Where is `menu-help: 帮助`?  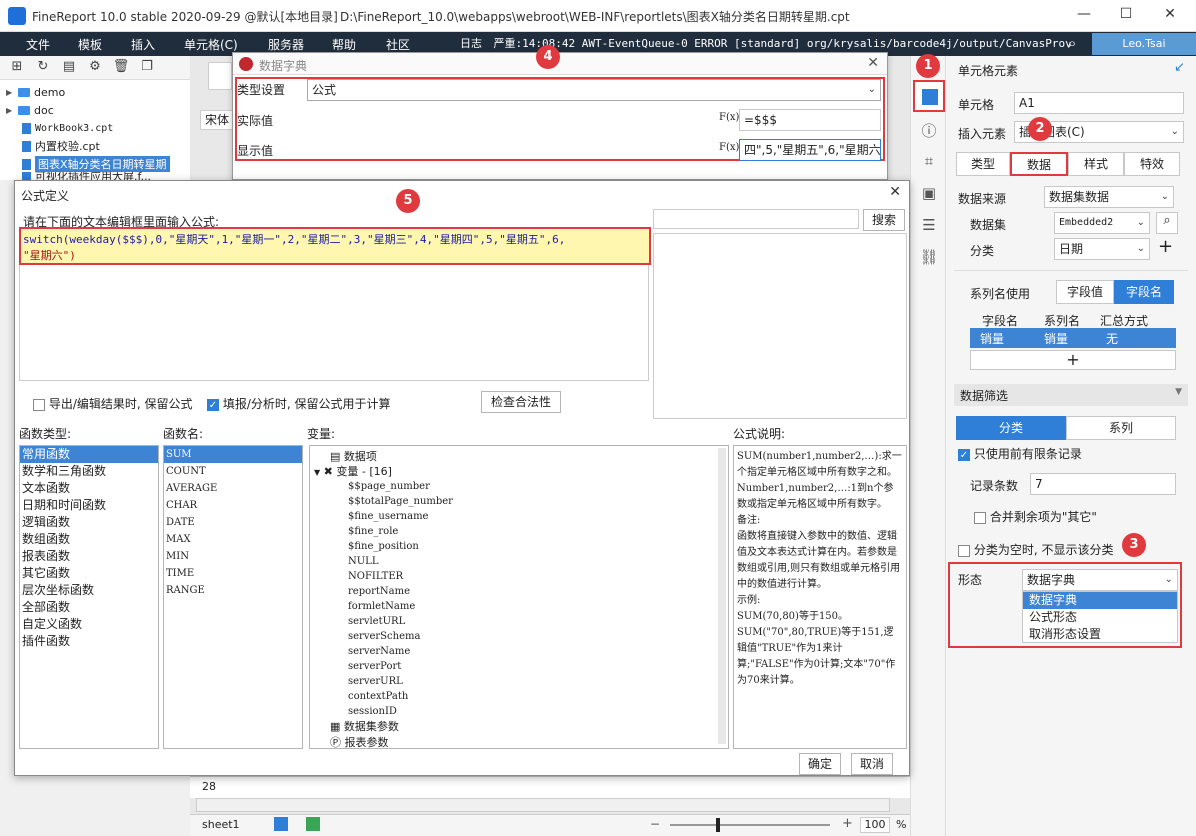 menu-help: 帮助 is located at coordinates (344, 44).